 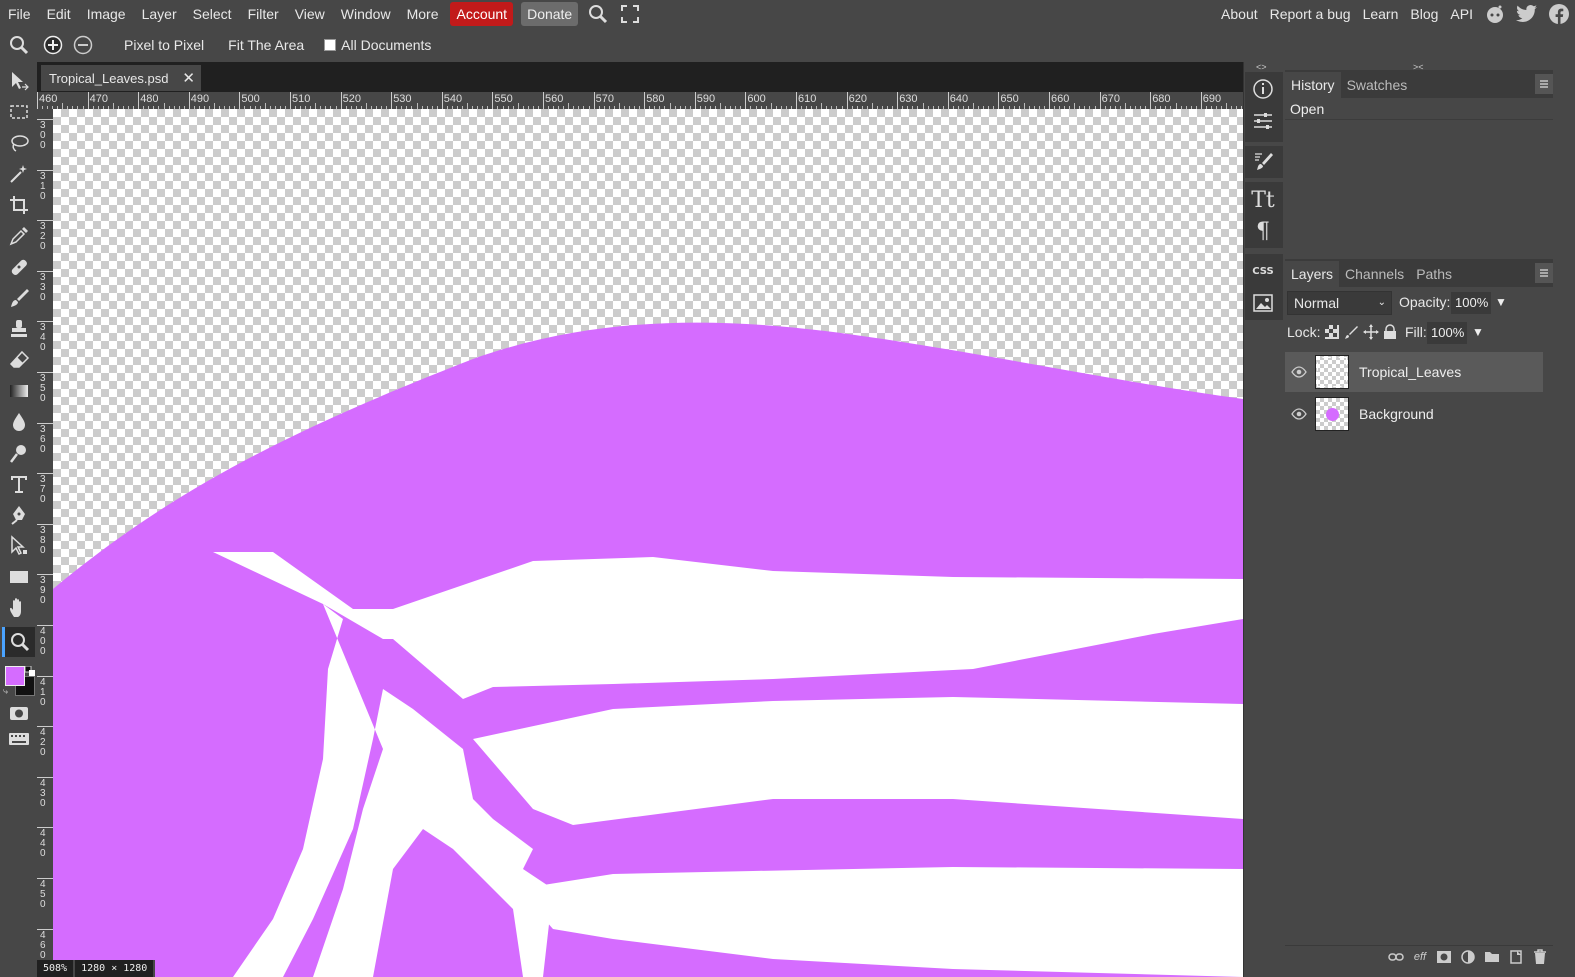 What do you see at coordinates (1420, 957) in the screenshot?
I see `layer-effects-icon: eff` at bounding box center [1420, 957].